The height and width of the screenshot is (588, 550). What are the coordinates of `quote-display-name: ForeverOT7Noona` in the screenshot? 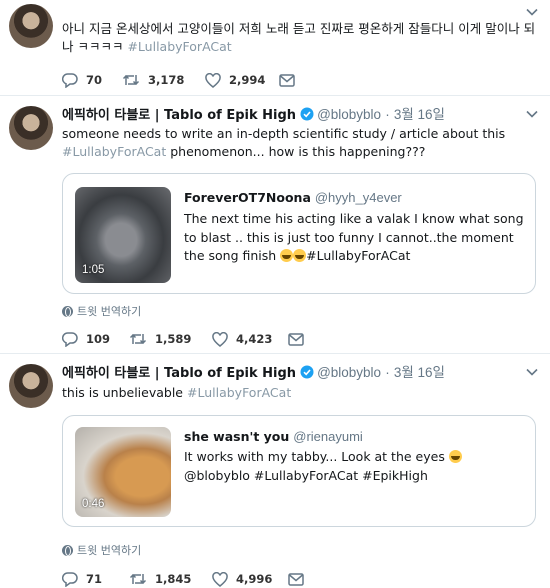 It's located at (247, 197).